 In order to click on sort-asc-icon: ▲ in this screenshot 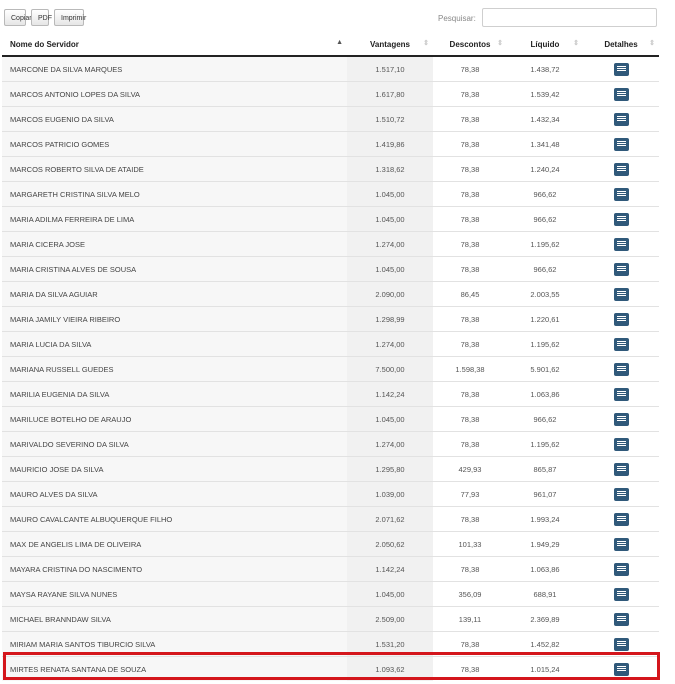, I will do `click(339, 42)`.